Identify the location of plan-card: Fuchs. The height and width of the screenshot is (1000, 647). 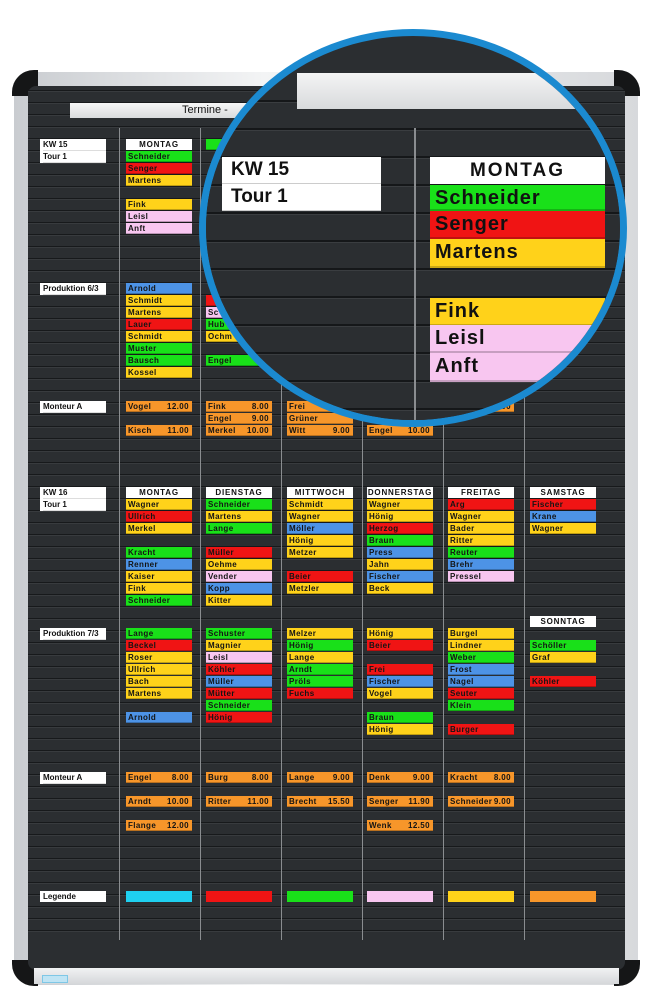
(320, 693).